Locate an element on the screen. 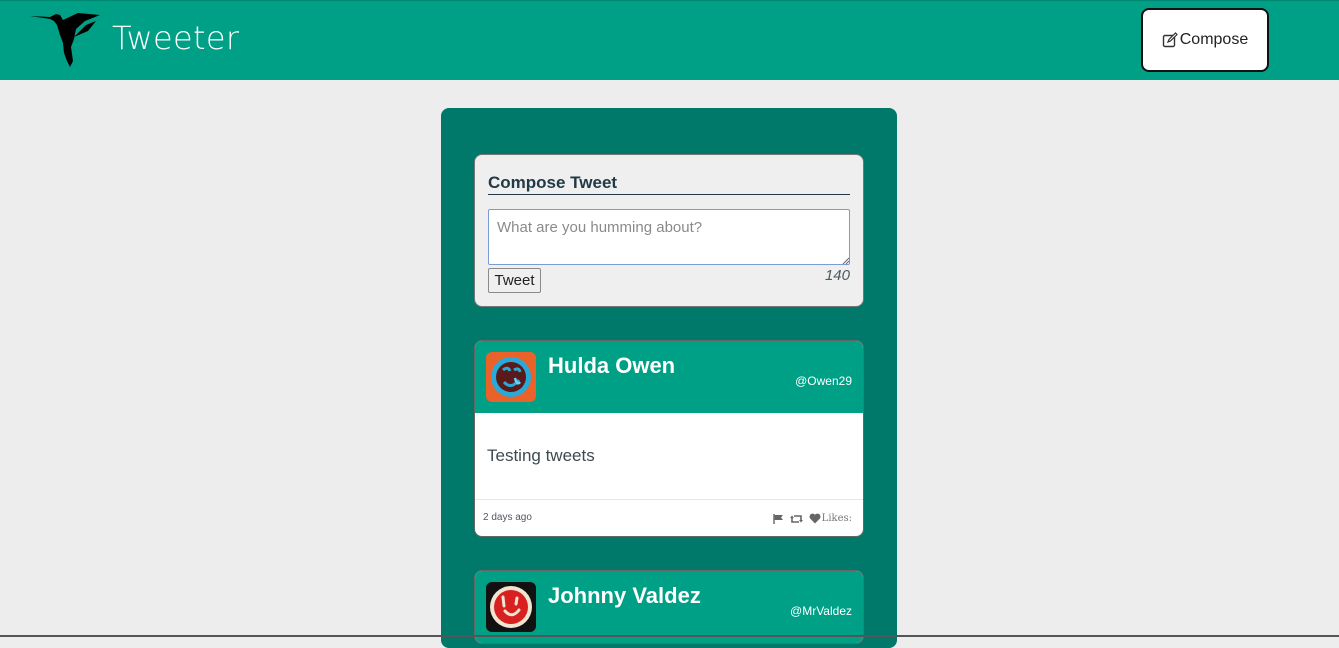 This screenshot has width=1339, height=648. tweet-text: Testing tweets is located at coordinates (541, 455).